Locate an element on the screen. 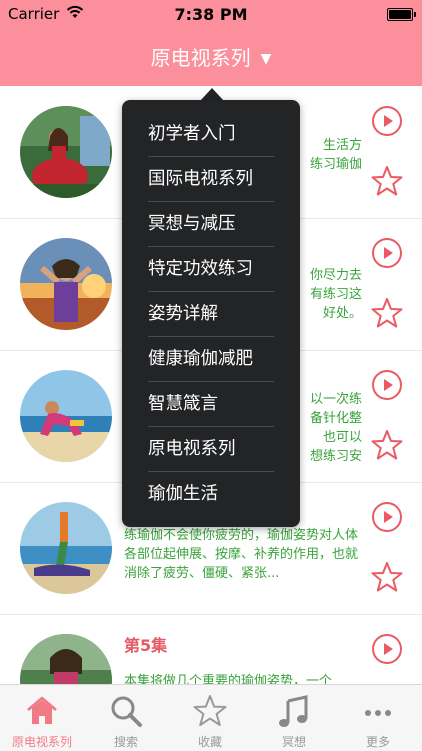 This screenshot has width=422, height=751. menu-item-meditation: 冥想与减压 is located at coordinates (211, 224).